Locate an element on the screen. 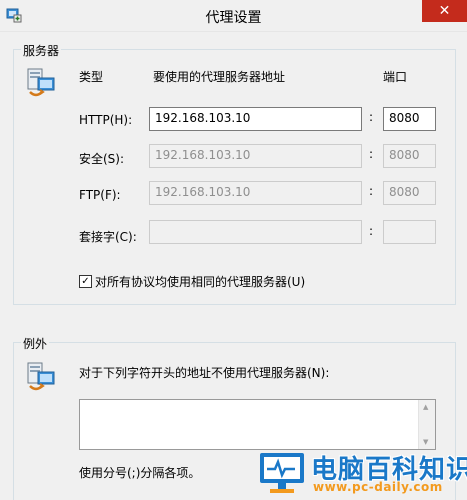 The image size is (467, 500). exceptions-group-label: 例外 is located at coordinates (35, 343).